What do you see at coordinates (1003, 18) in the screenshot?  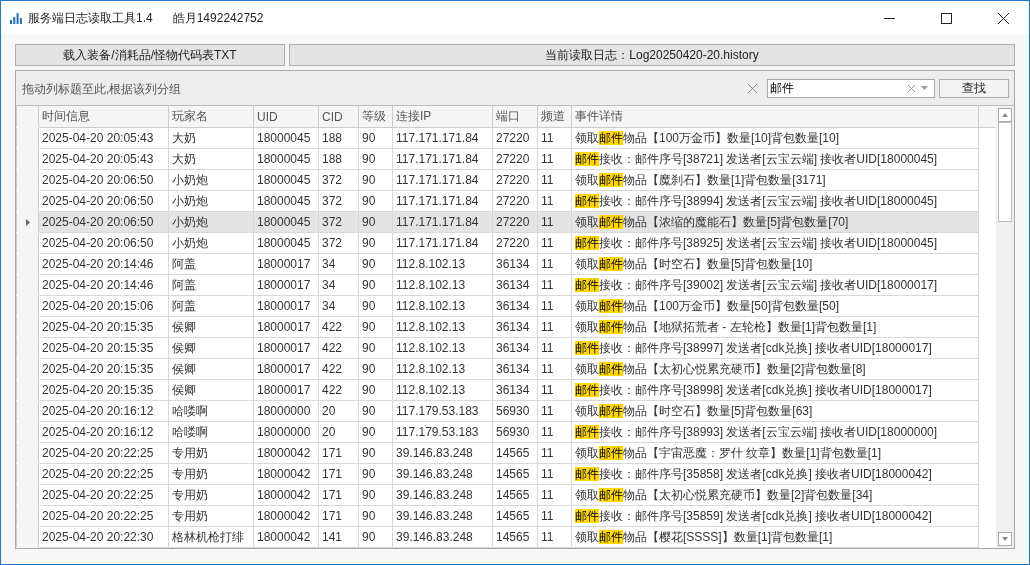 I see `close-icon` at bounding box center [1003, 18].